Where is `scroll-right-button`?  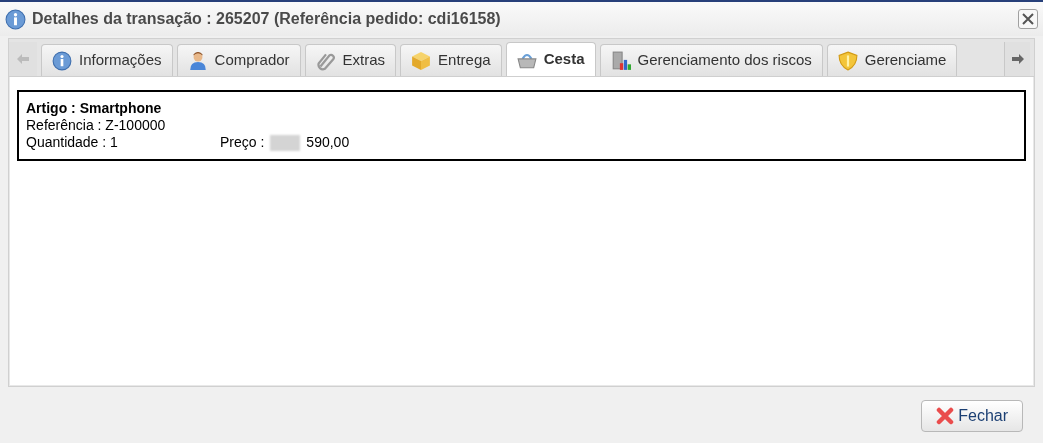
scroll-right-button is located at coordinates (1017, 59).